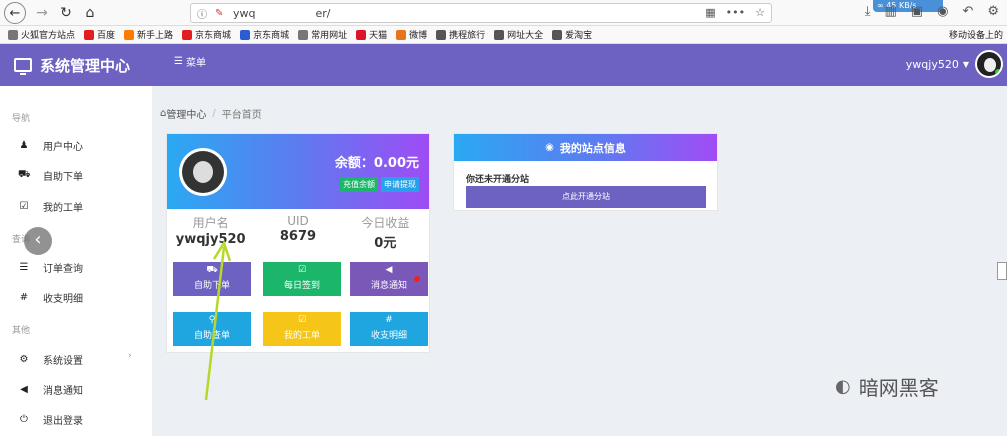  Describe the element at coordinates (868, 11) in the screenshot. I see `download-icon: ⤓` at that location.